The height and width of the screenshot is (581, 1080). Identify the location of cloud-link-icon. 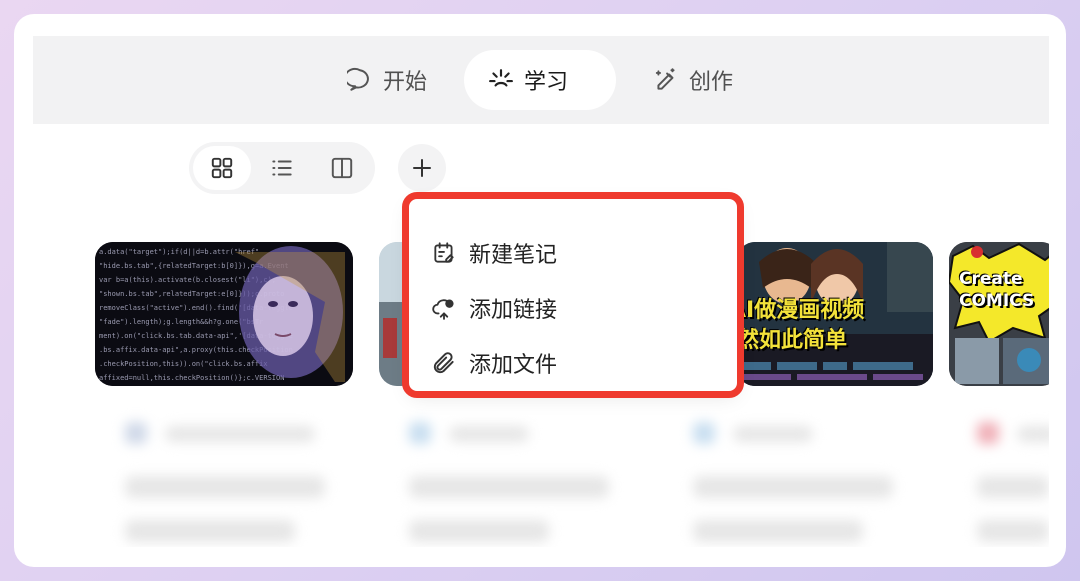
(443, 309).